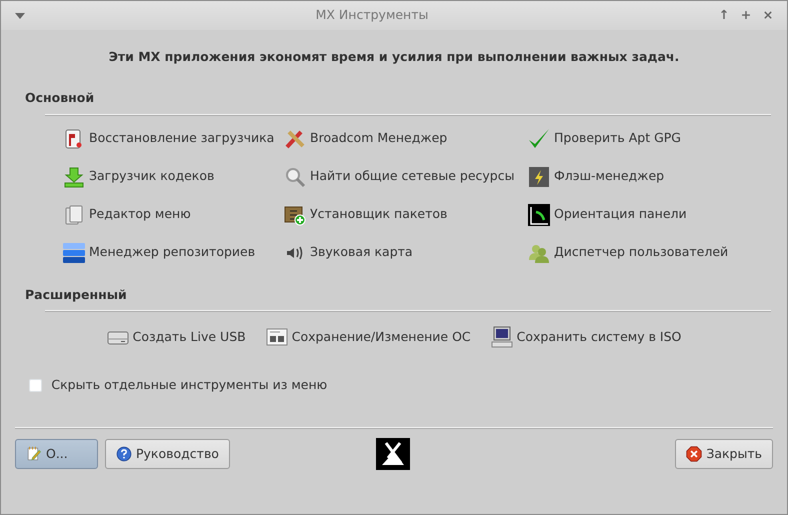 This screenshot has height=515, width=788. Describe the element at coordinates (60, 97) in the screenshot. I see `section-heading: Основной` at that location.